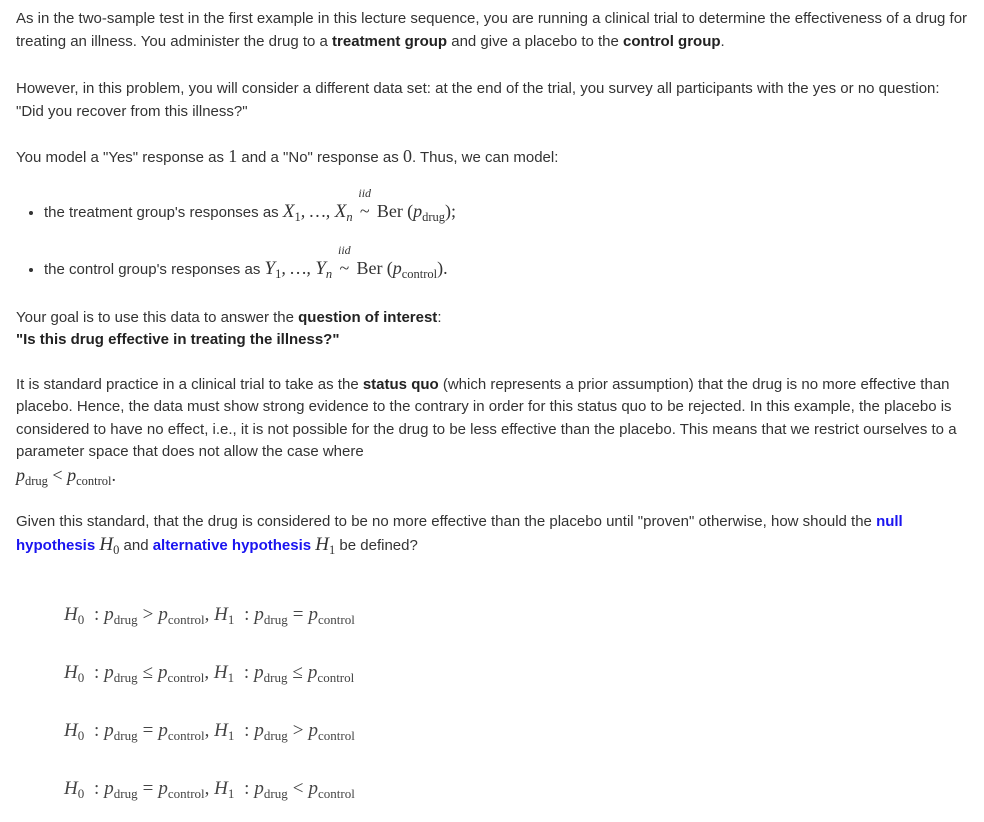 This screenshot has width=984, height=822. Describe the element at coordinates (485, 157) in the screenshot. I see `text: . Thus, we can model:` at that location.